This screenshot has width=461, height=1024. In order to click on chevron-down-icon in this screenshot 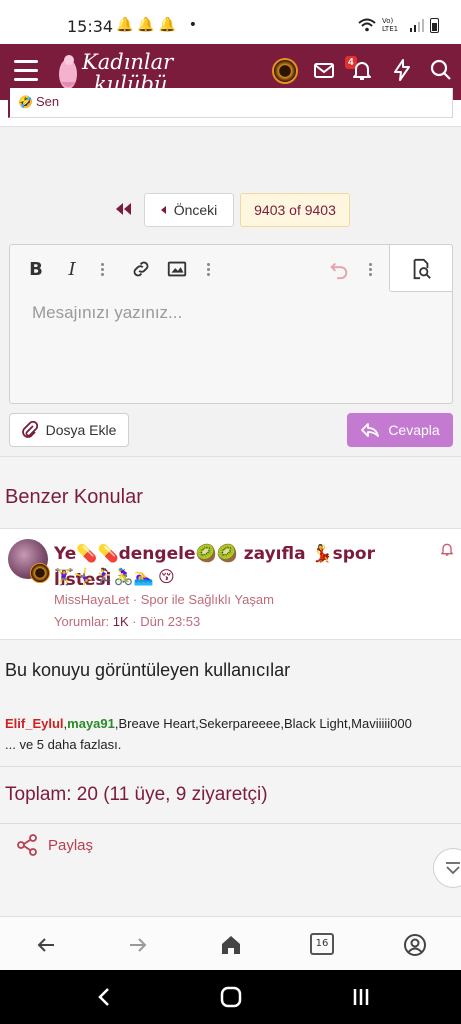, I will do `click(453, 868)`.